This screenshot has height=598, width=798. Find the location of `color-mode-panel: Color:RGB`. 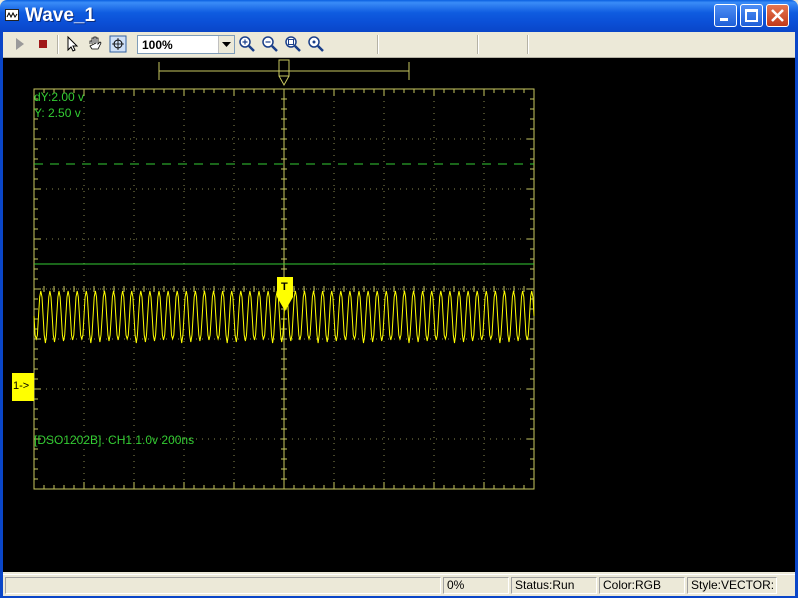

color-mode-panel: Color:RGB is located at coordinates (642, 585).